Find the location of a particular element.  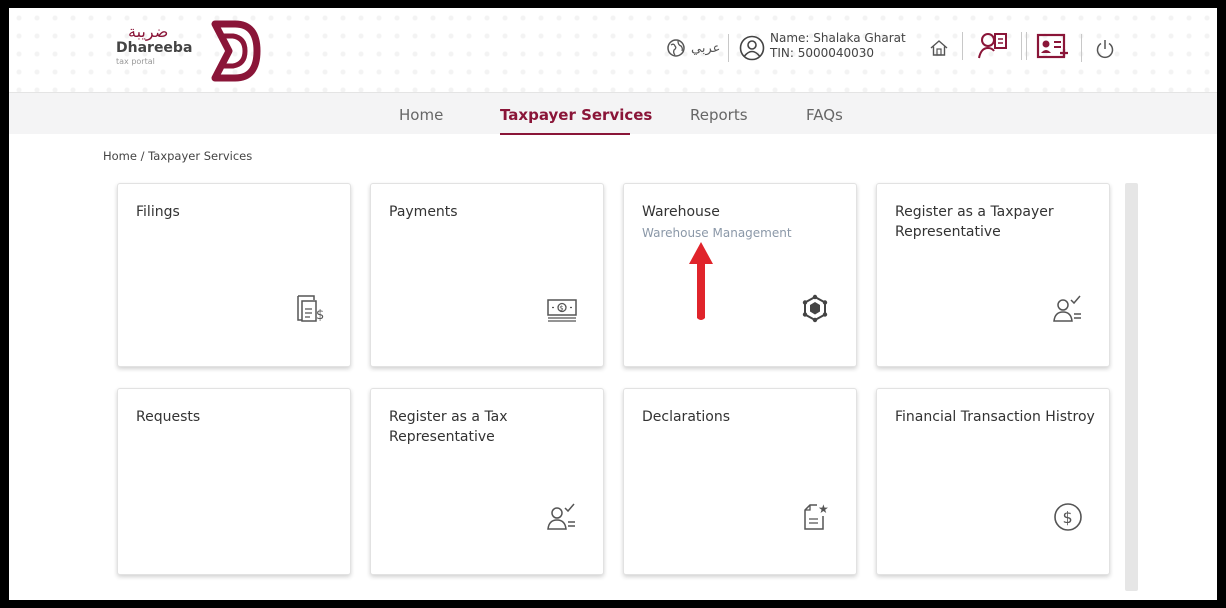

user-profile-icon is located at coordinates (993, 46).